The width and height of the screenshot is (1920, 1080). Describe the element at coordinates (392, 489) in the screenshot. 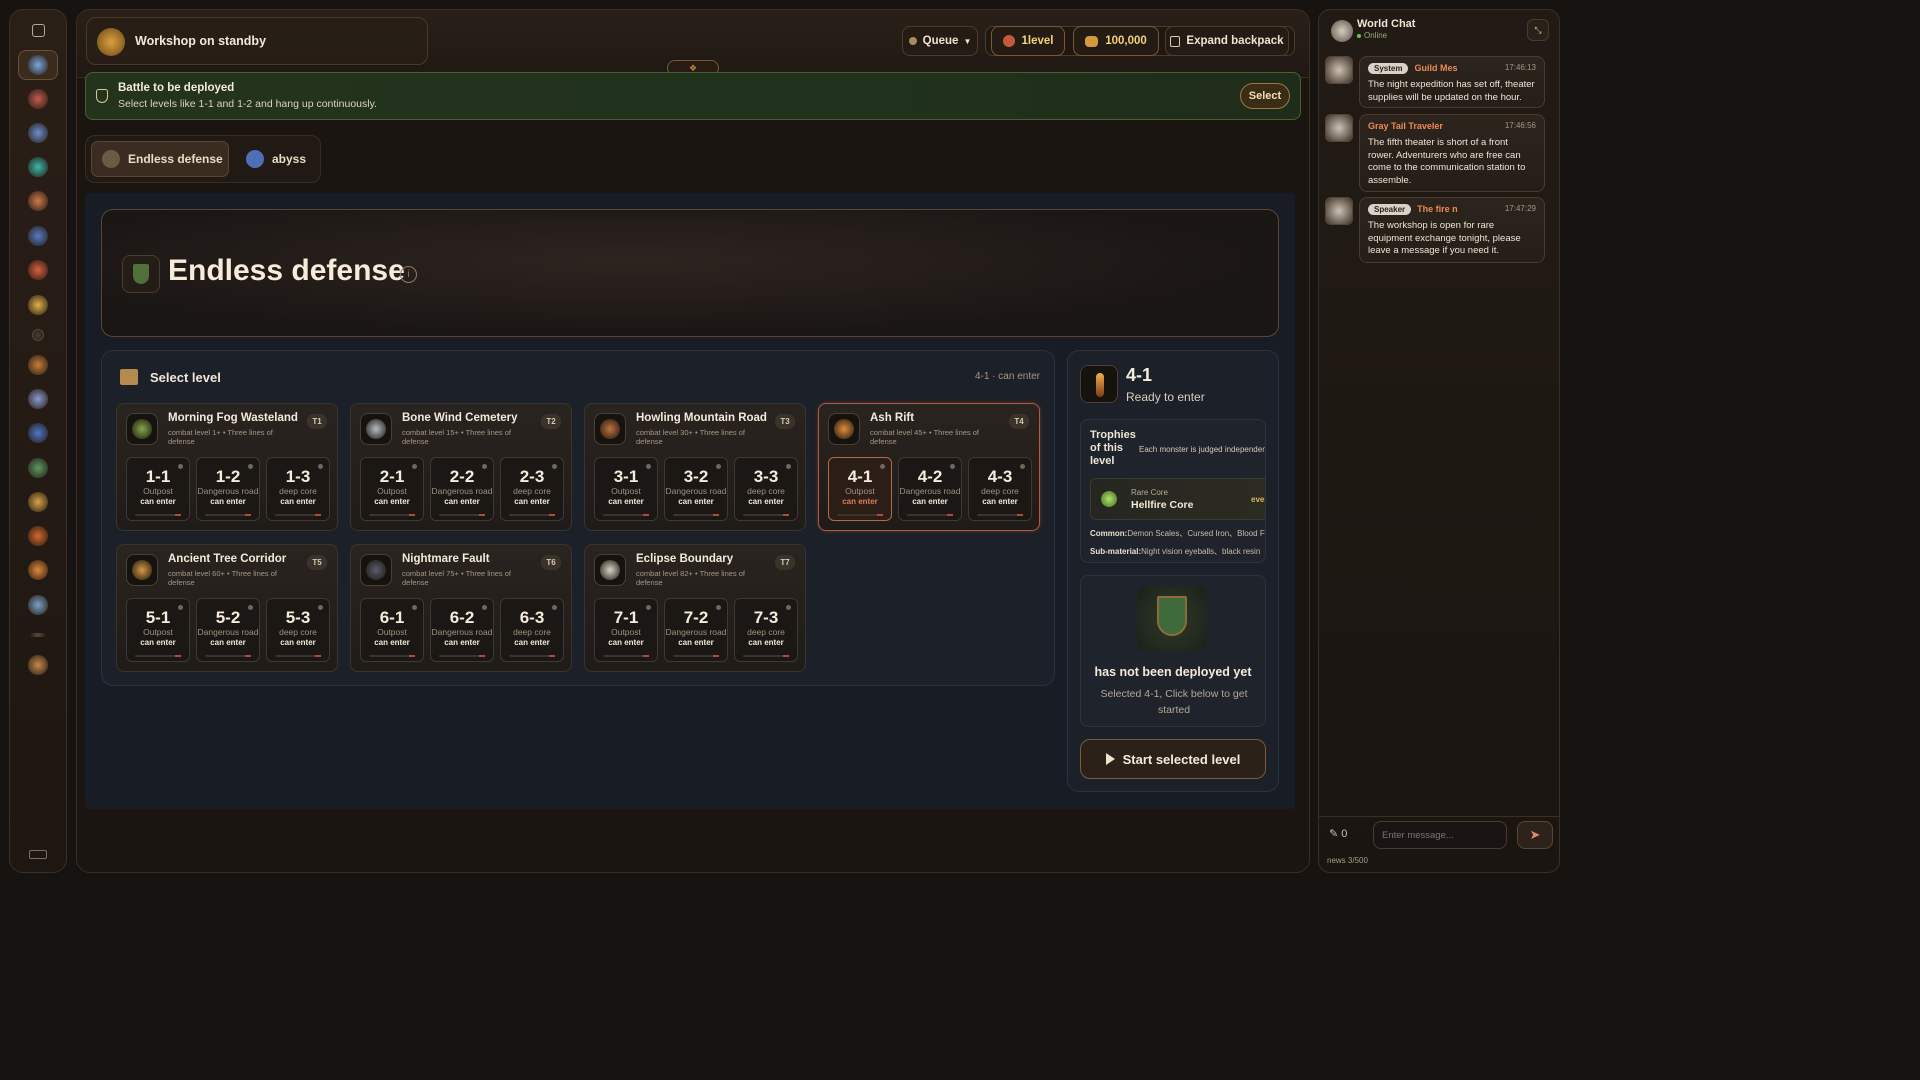

I see `stage-button-2-1: 2-1 Outpost can enter` at that location.